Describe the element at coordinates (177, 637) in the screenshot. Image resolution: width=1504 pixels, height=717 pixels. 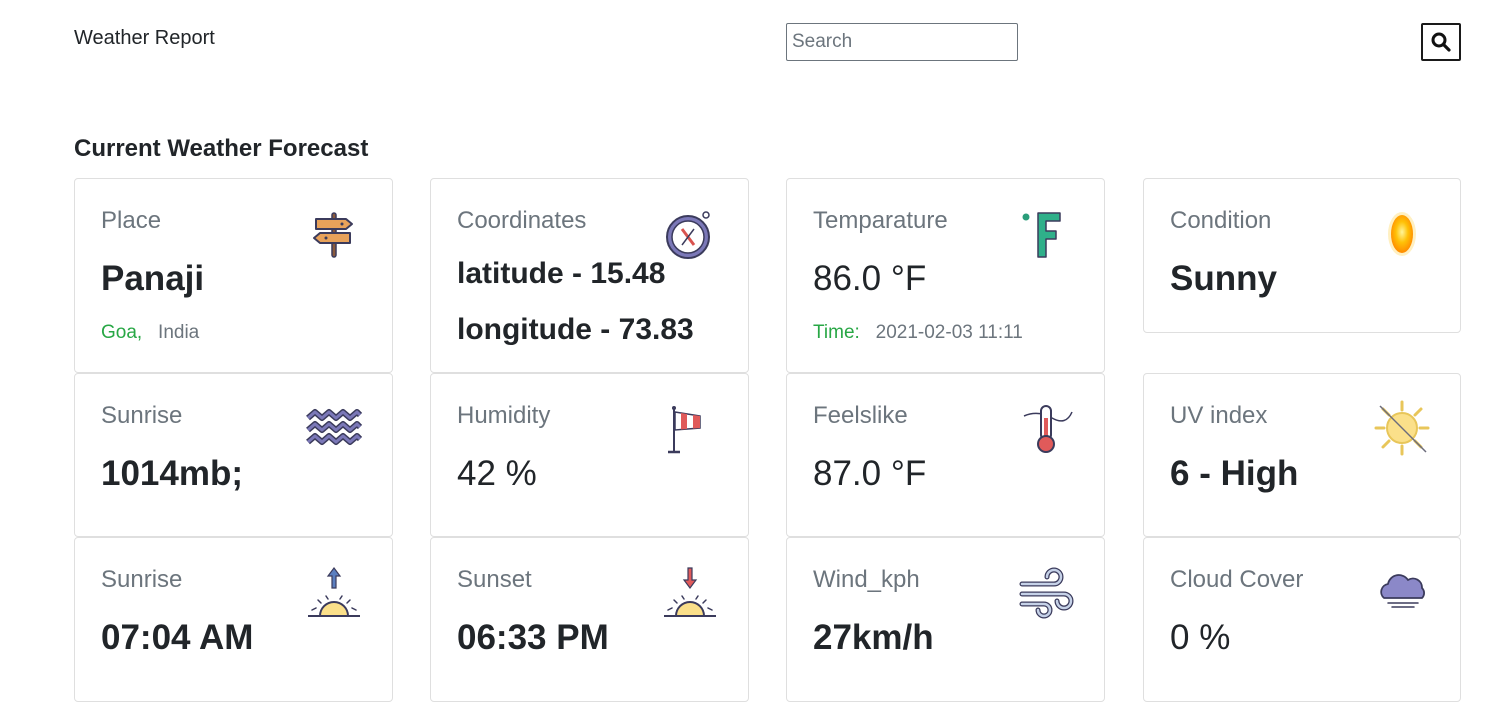
I see `sunrise-value: 07:04 AM` at that location.